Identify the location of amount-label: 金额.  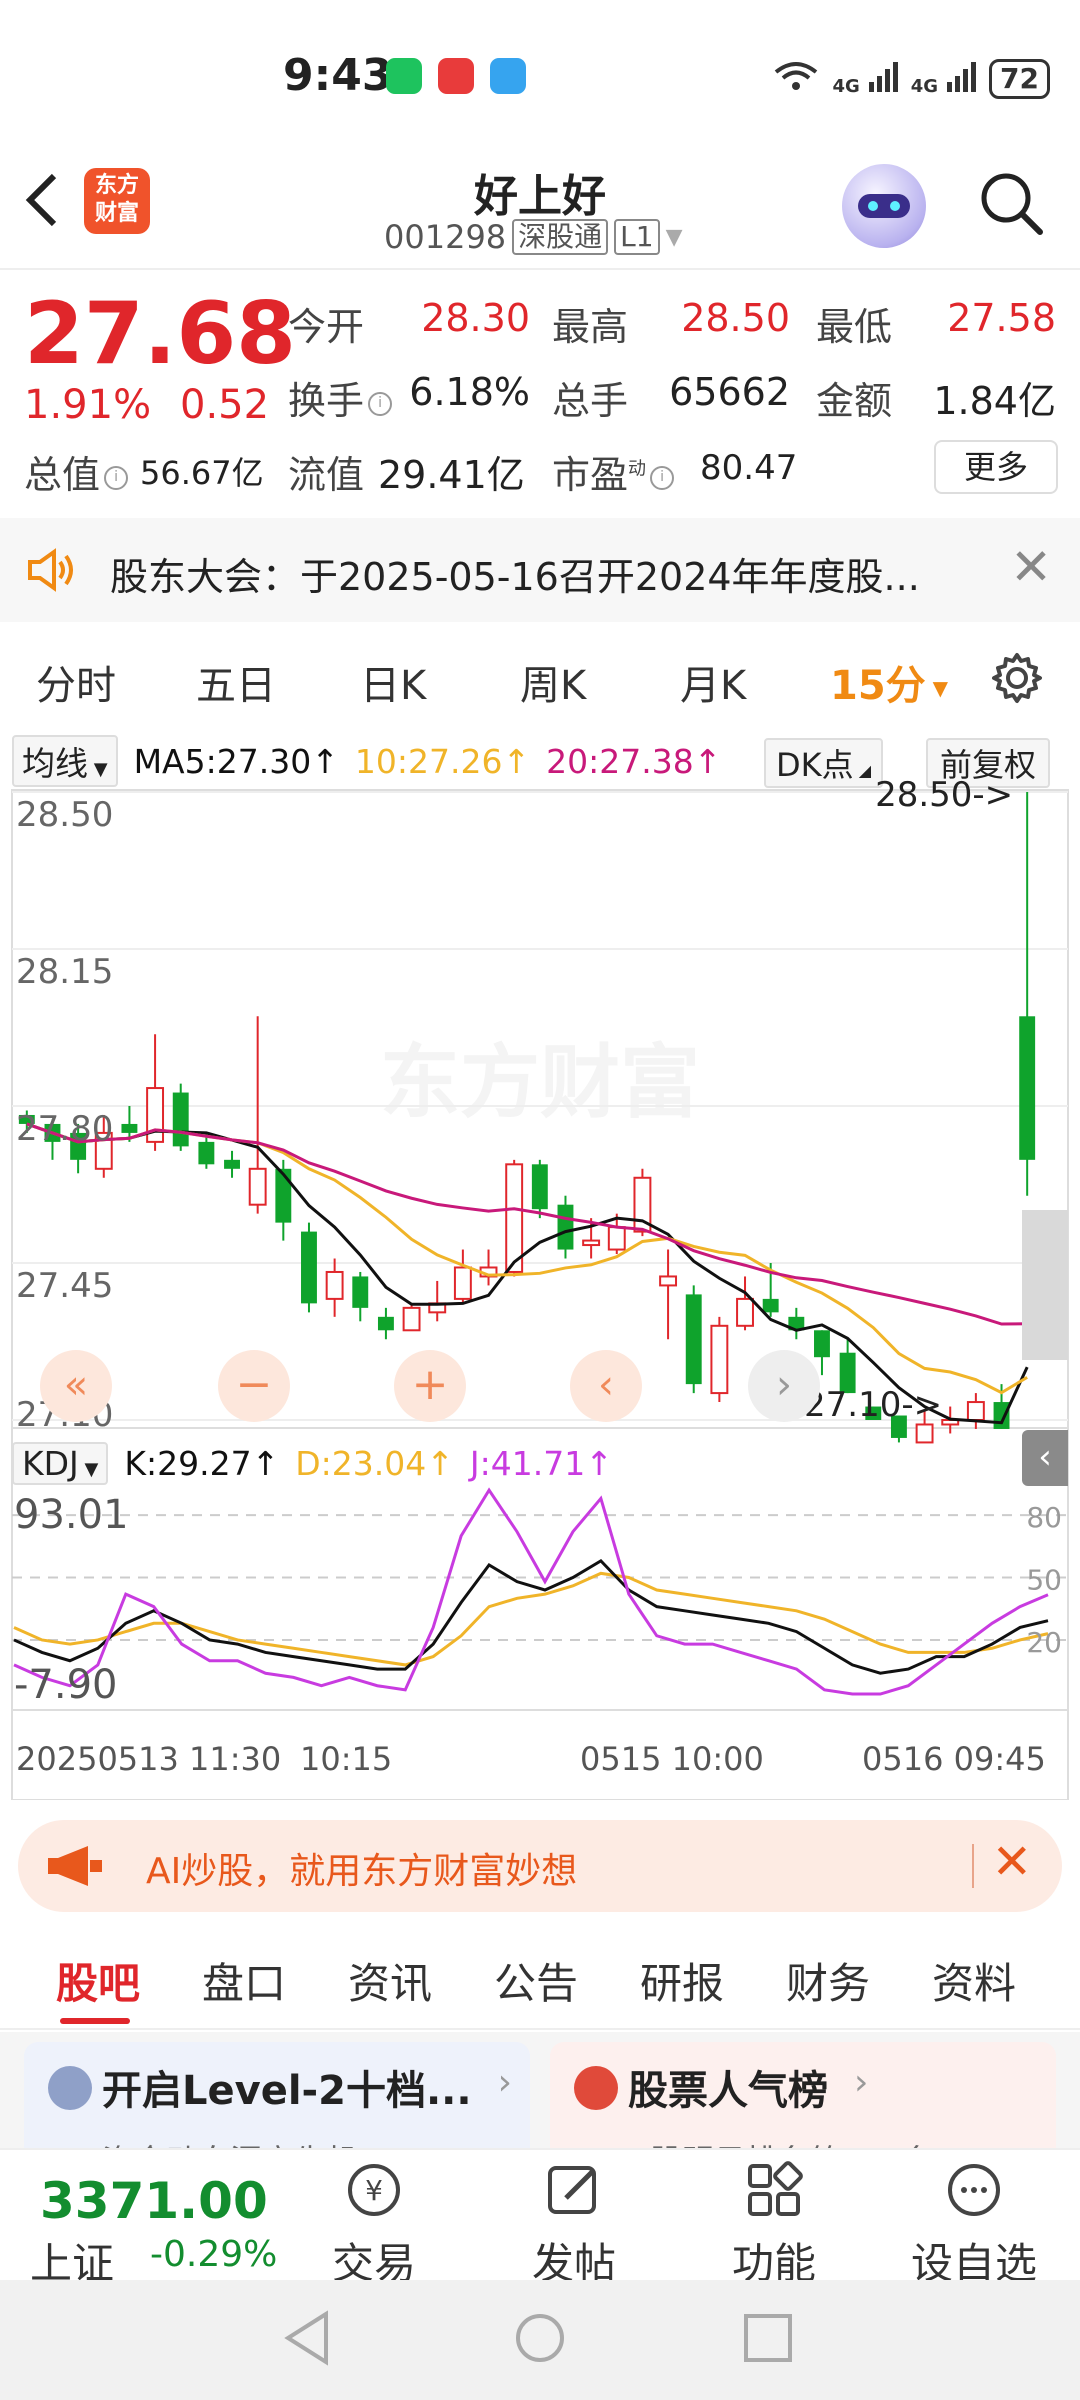
(854, 401).